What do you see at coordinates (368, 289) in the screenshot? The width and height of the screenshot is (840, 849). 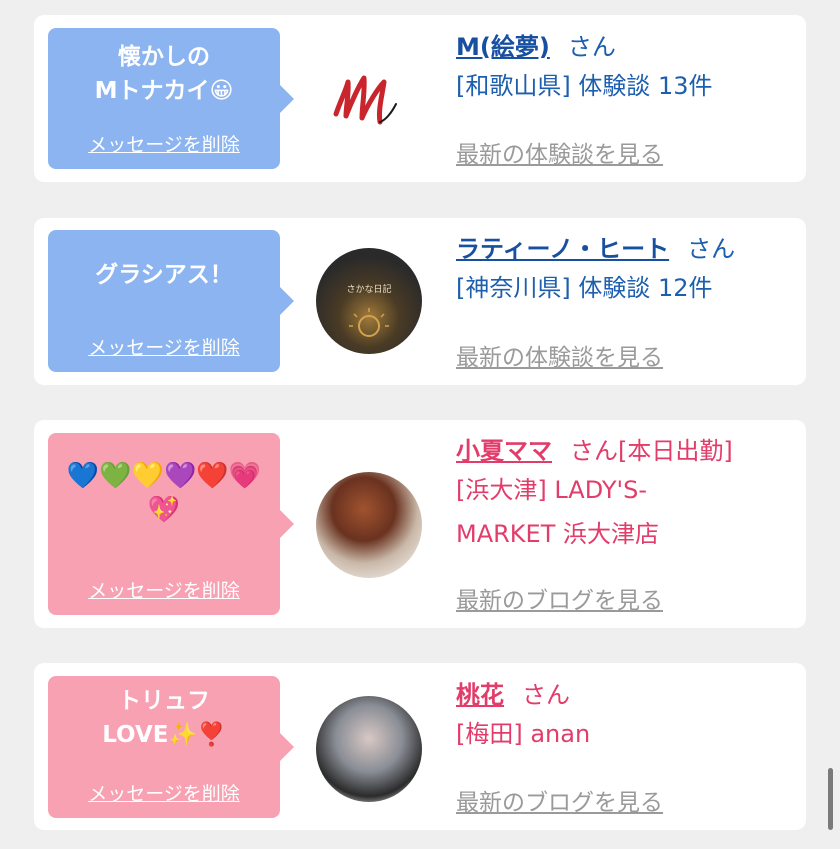 I see `svg-text: さかな日記` at bounding box center [368, 289].